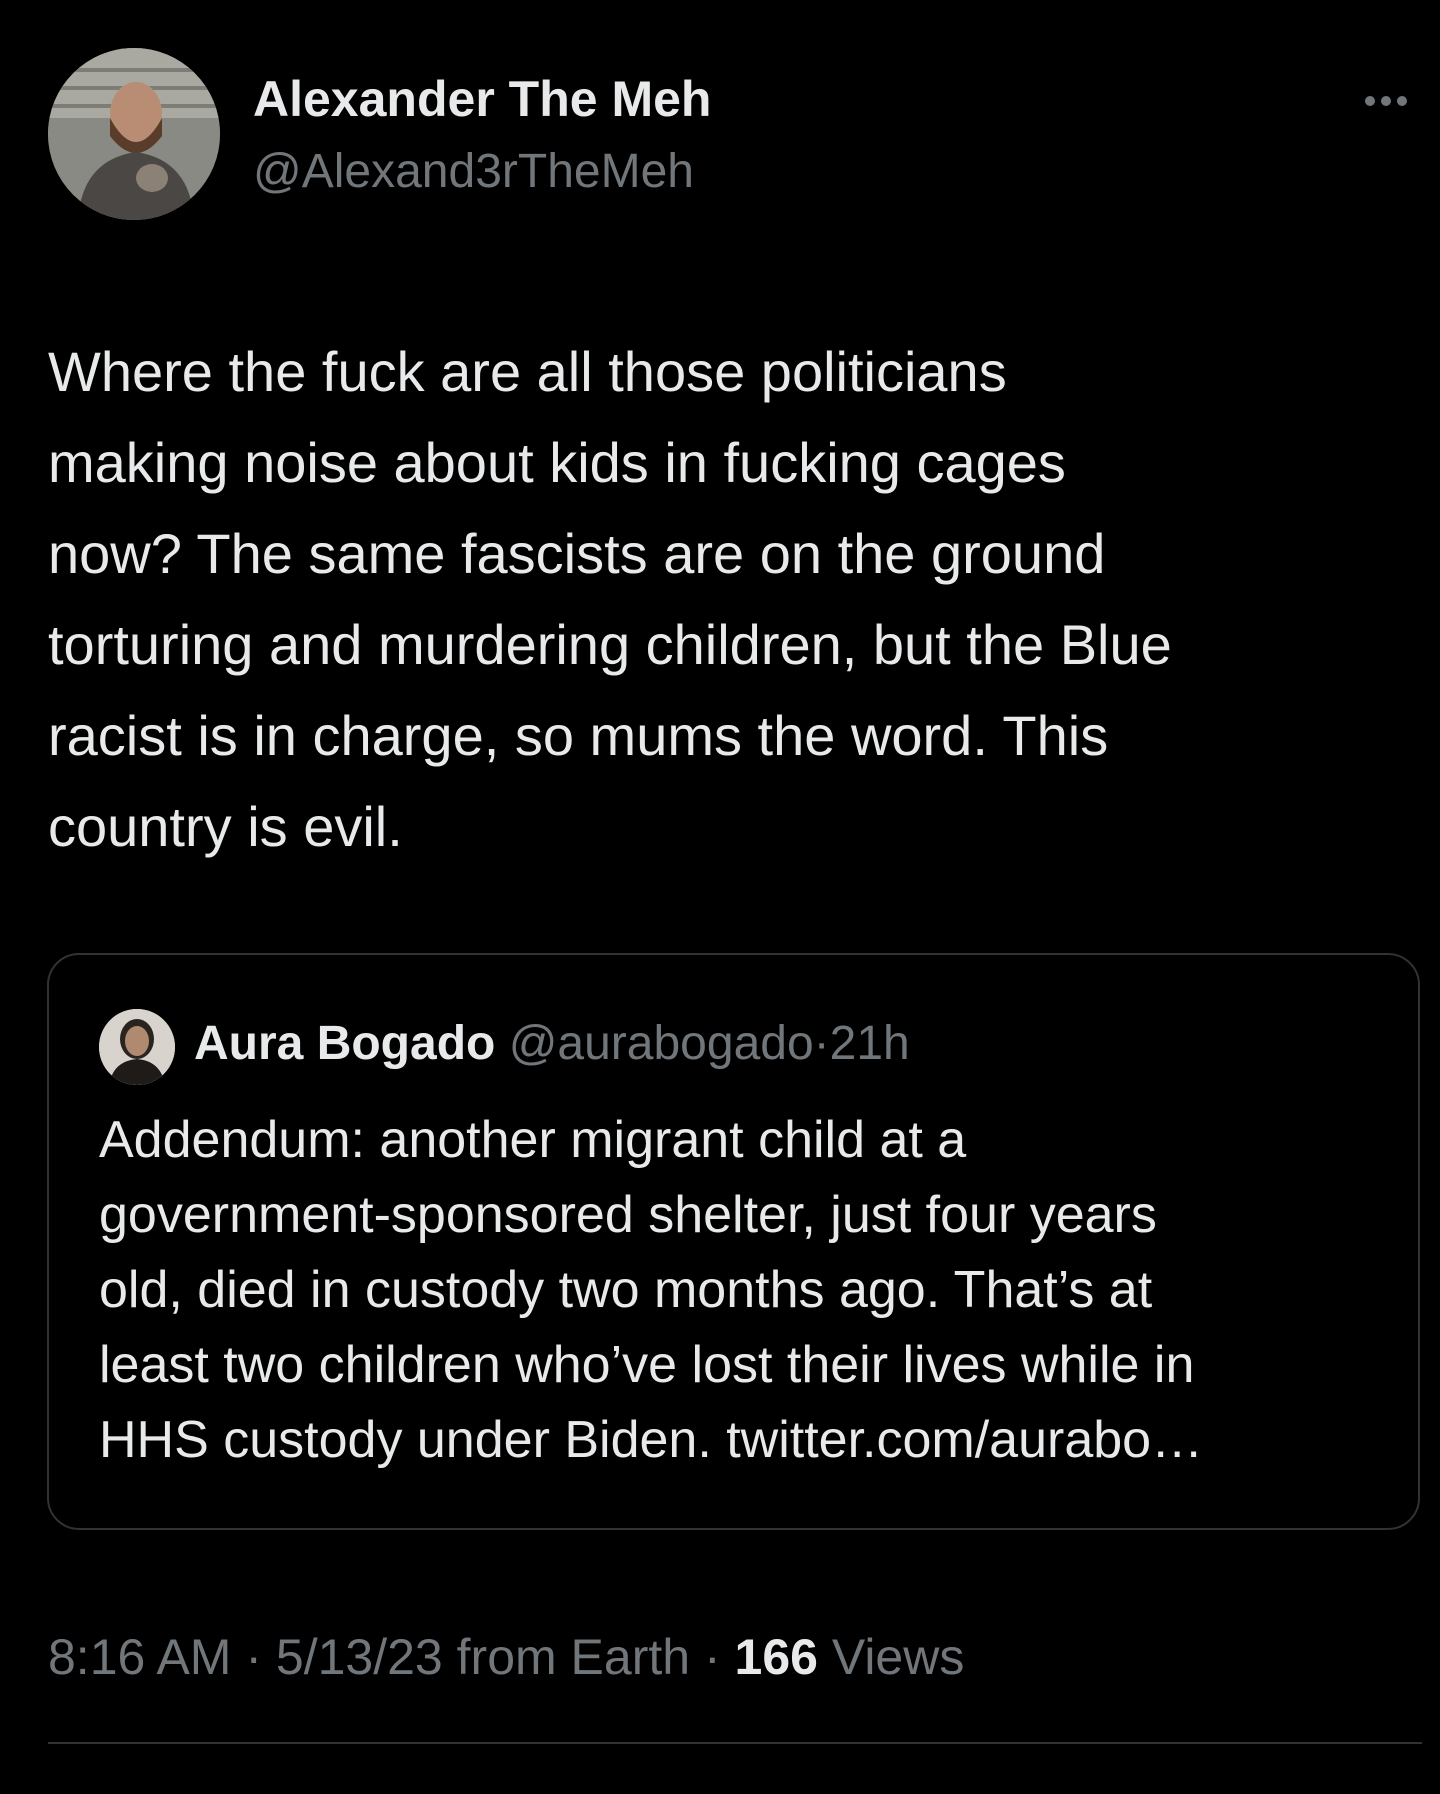 The width and height of the screenshot is (1440, 1794). What do you see at coordinates (661, 1043) in the screenshot?
I see `quoted-author-handle: @aurabogado` at bounding box center [661, 1043].